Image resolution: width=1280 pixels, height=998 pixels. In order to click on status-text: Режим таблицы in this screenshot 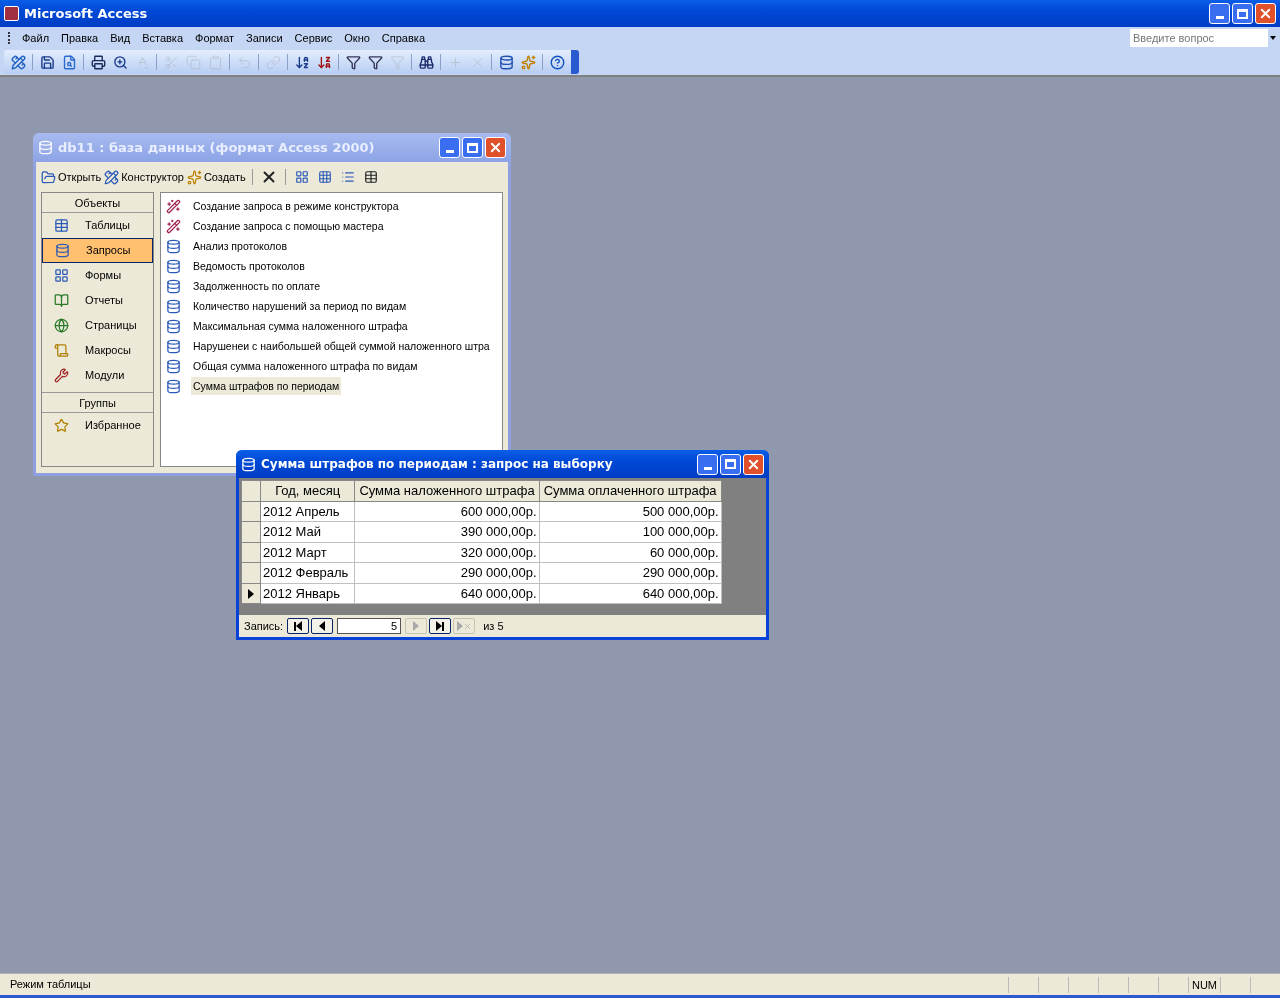, I will do `click(50, 985)`.